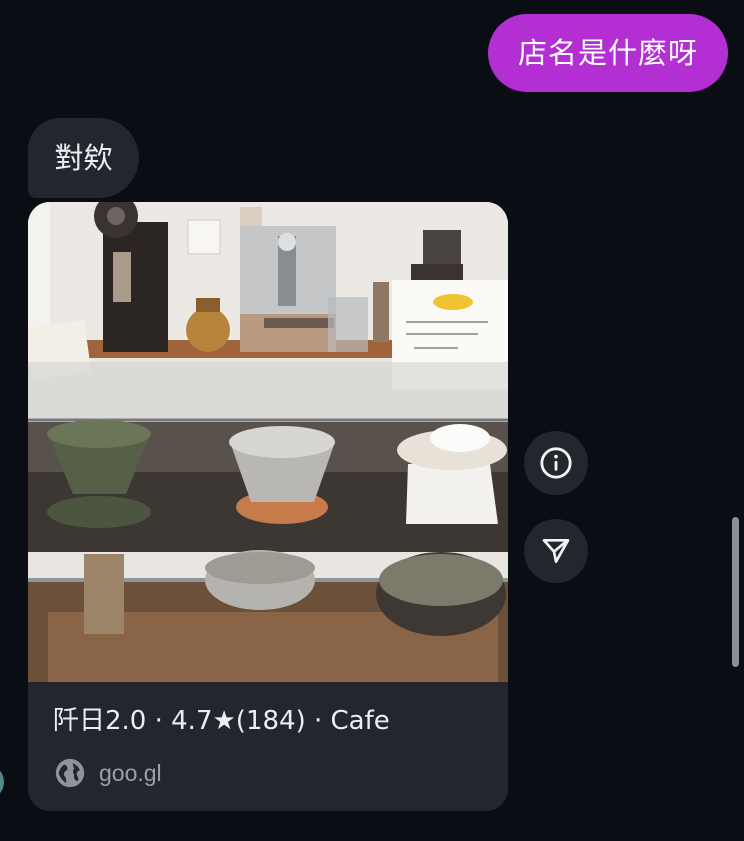  Describe the element at coordinates (130, 772) in the screenshot. I see `link-domain: goo.gl` at that location.